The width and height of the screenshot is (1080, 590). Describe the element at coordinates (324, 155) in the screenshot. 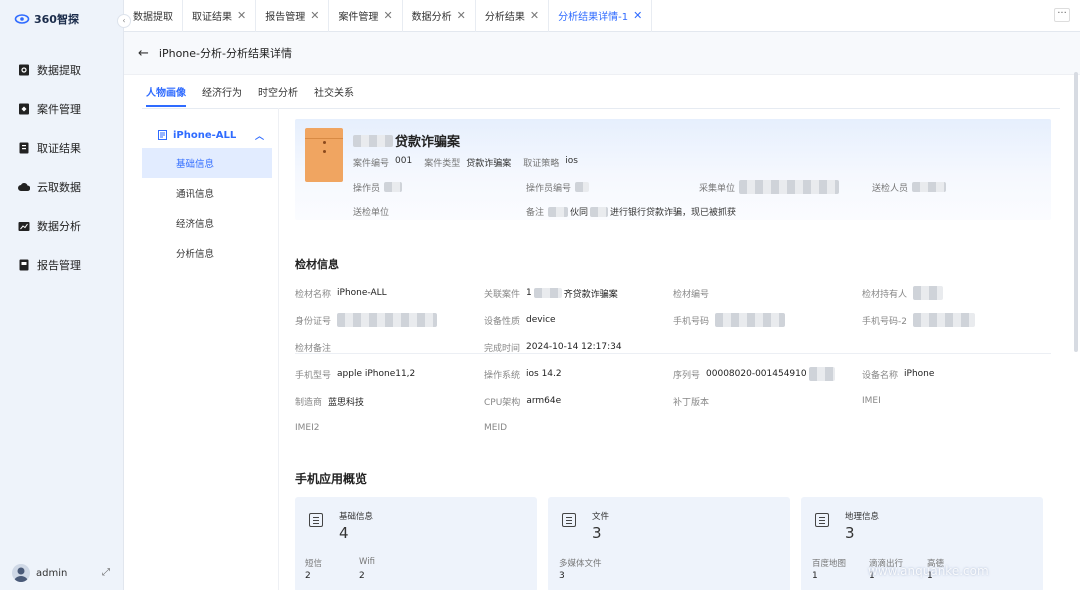

I see `case-folder-icon` at that location.